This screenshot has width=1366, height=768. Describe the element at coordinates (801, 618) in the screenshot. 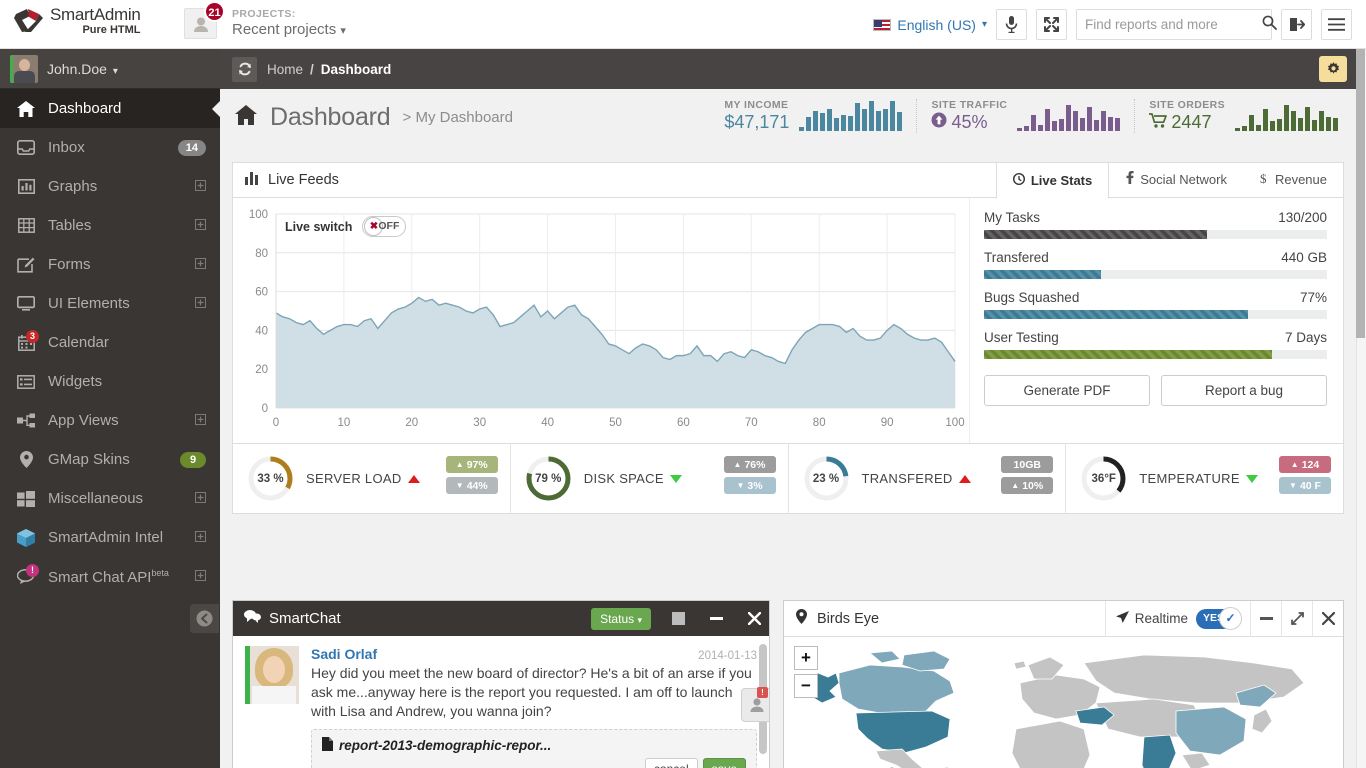

I see `map-pin-icon` at that location.